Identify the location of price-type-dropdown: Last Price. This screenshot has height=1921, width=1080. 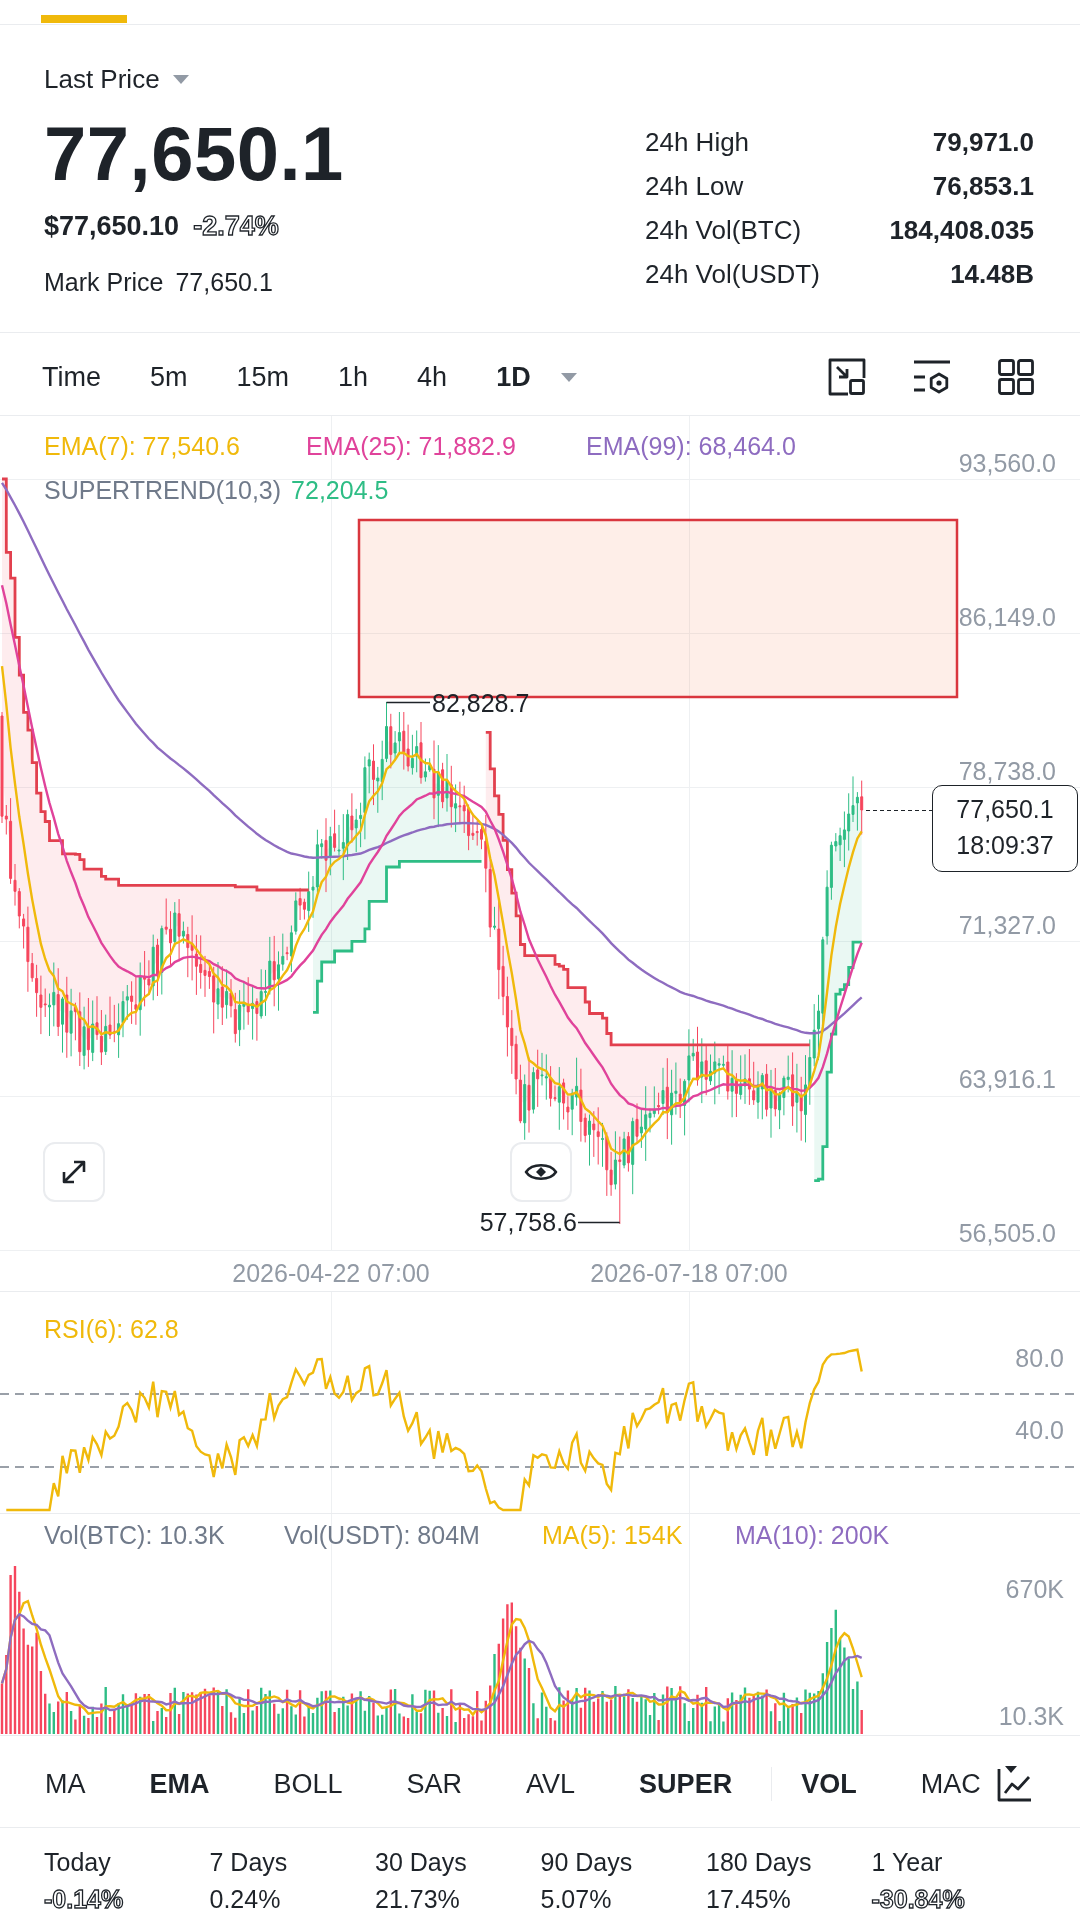
(116, 79).